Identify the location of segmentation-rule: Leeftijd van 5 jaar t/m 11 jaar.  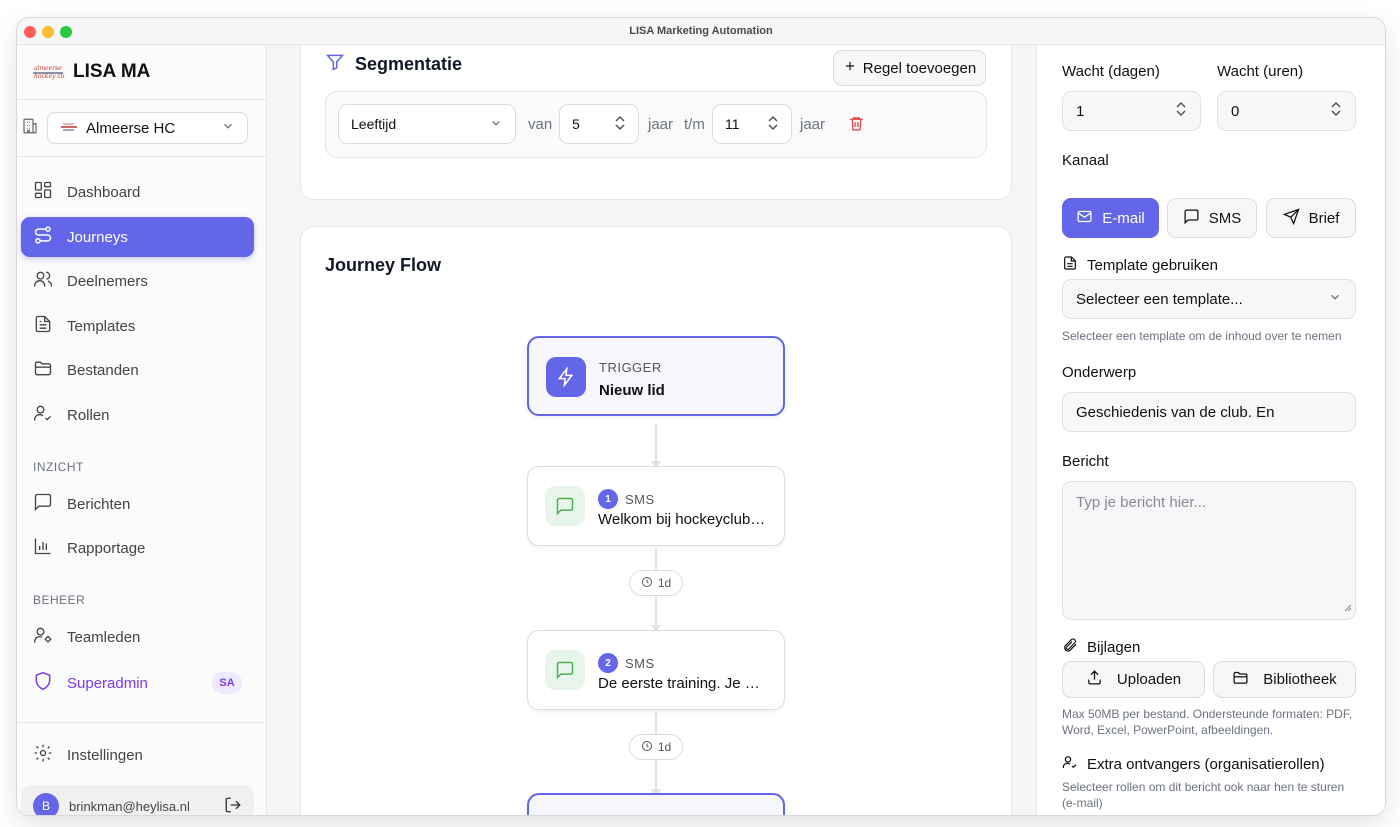
(656, 124).